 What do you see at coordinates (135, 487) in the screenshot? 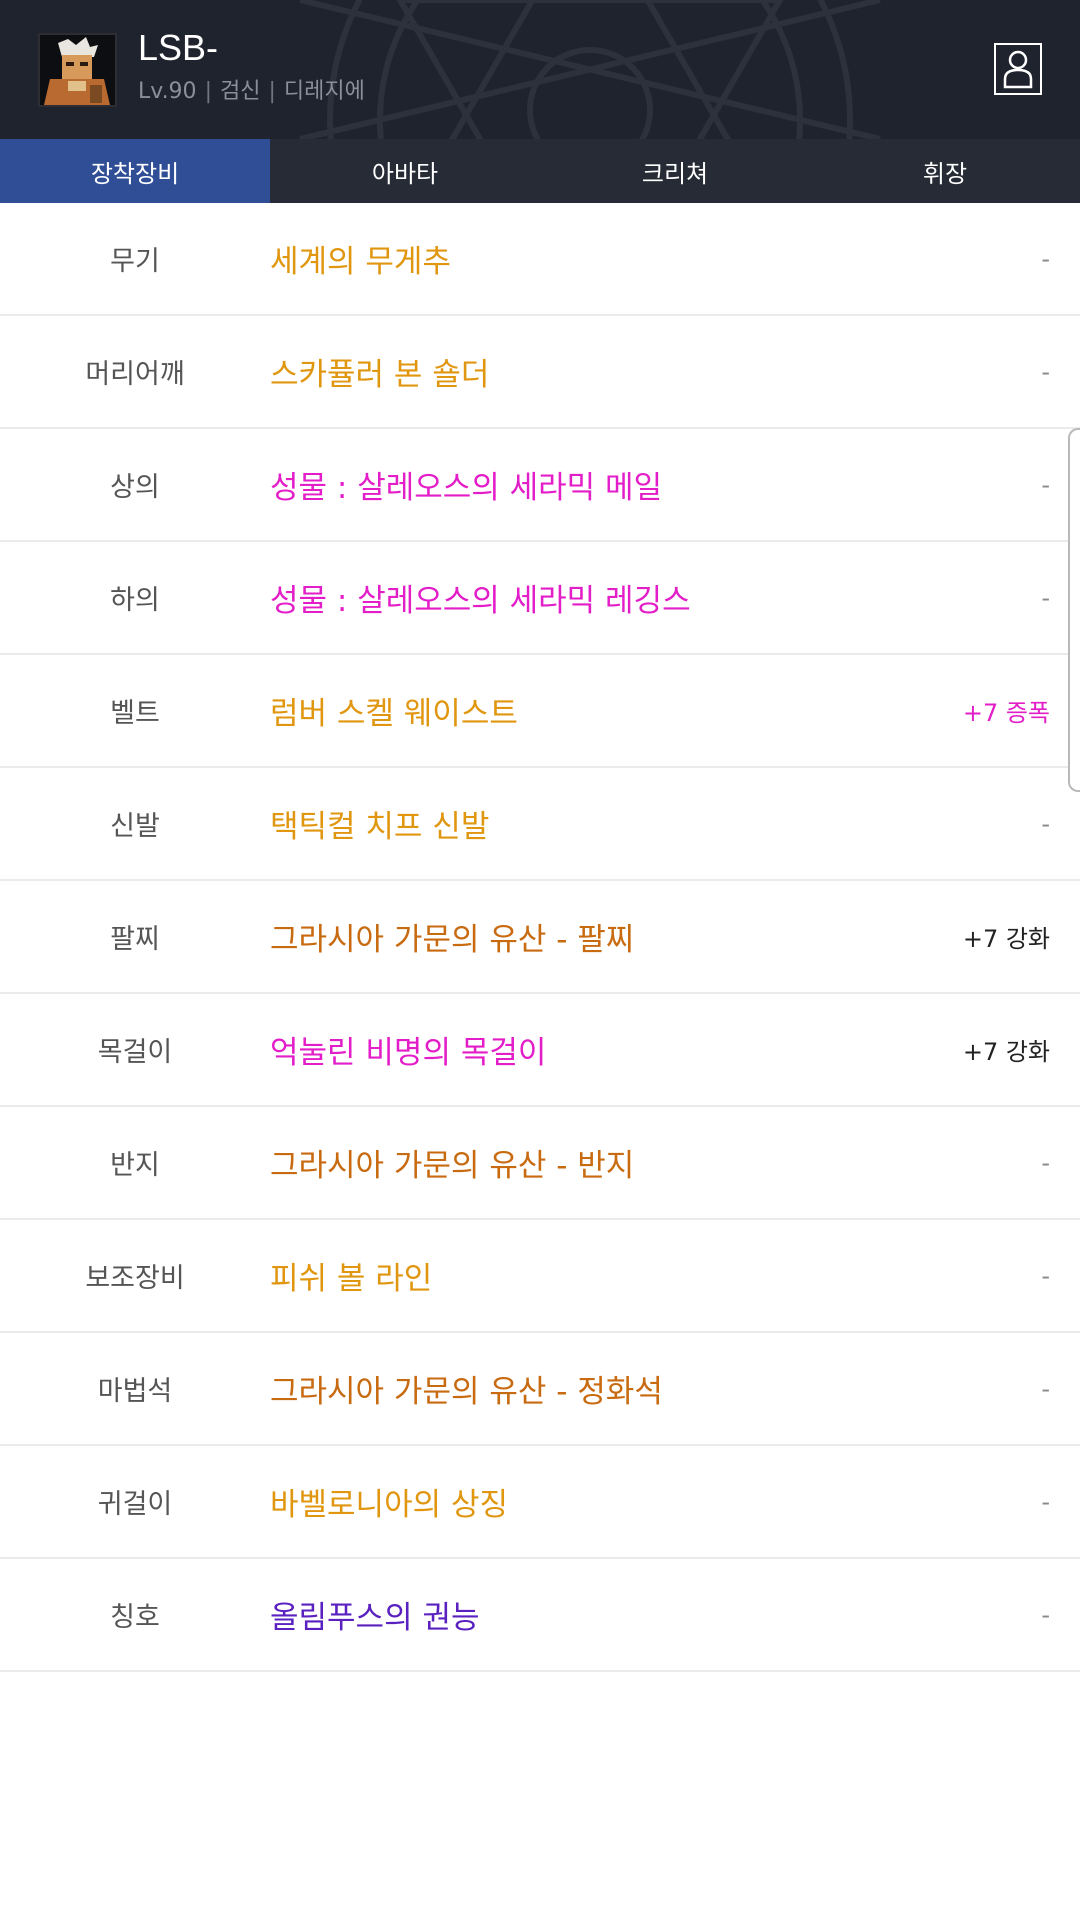
I see `slot-label: 상의` at bounding box center [135, 487].